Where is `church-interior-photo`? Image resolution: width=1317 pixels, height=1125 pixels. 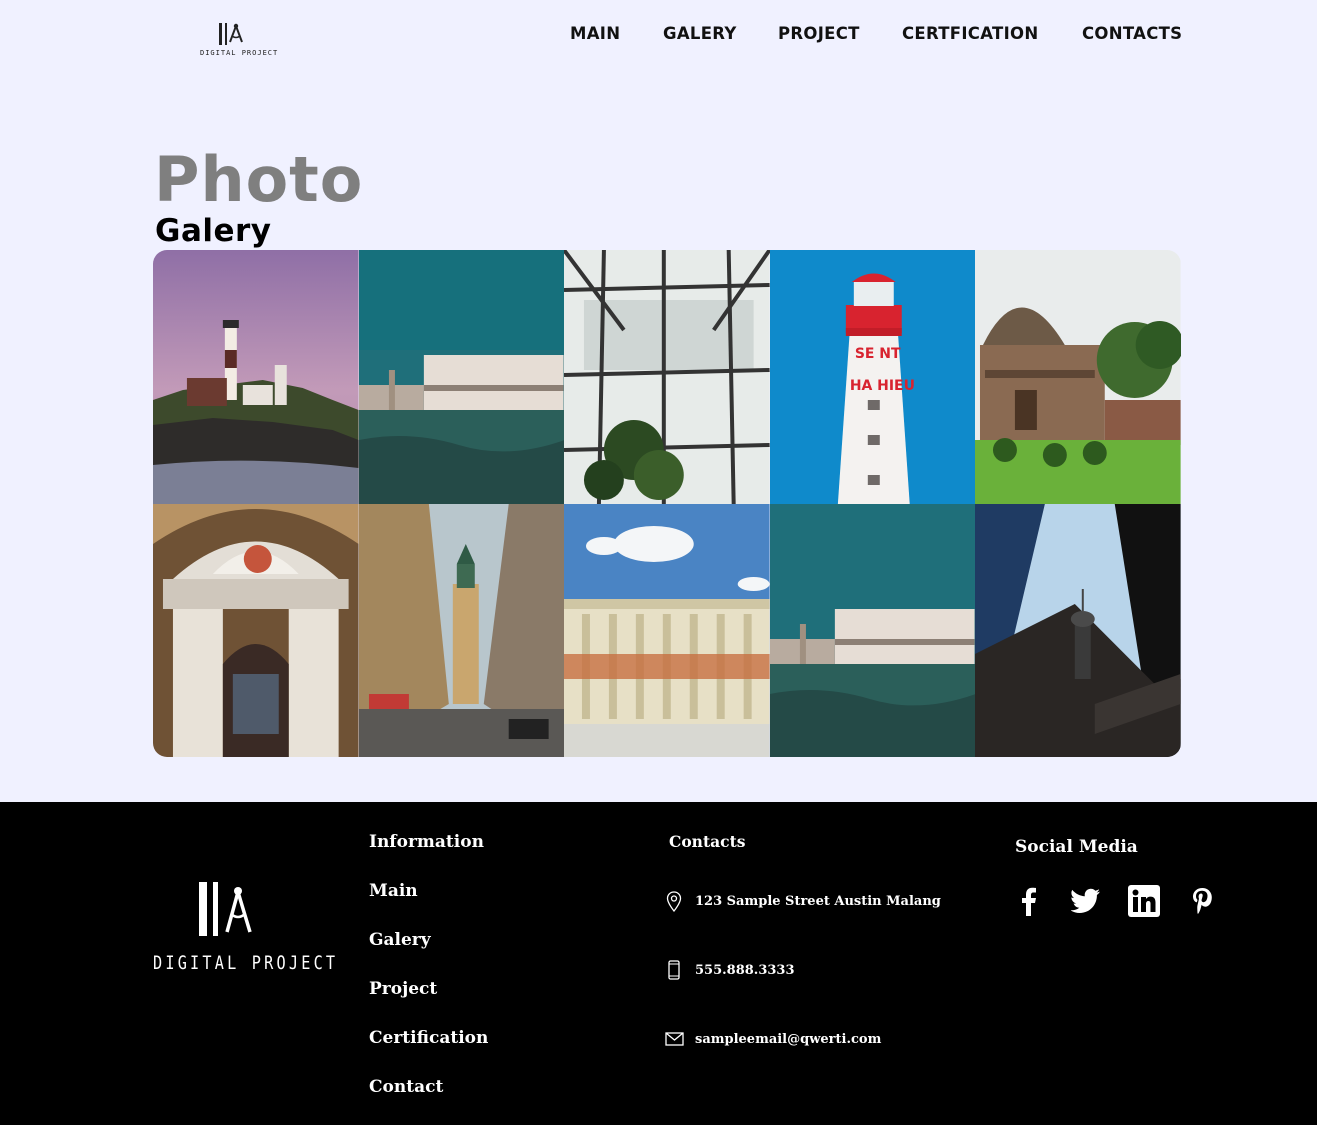 church-interior-photo is located at coordinates (256, 630).